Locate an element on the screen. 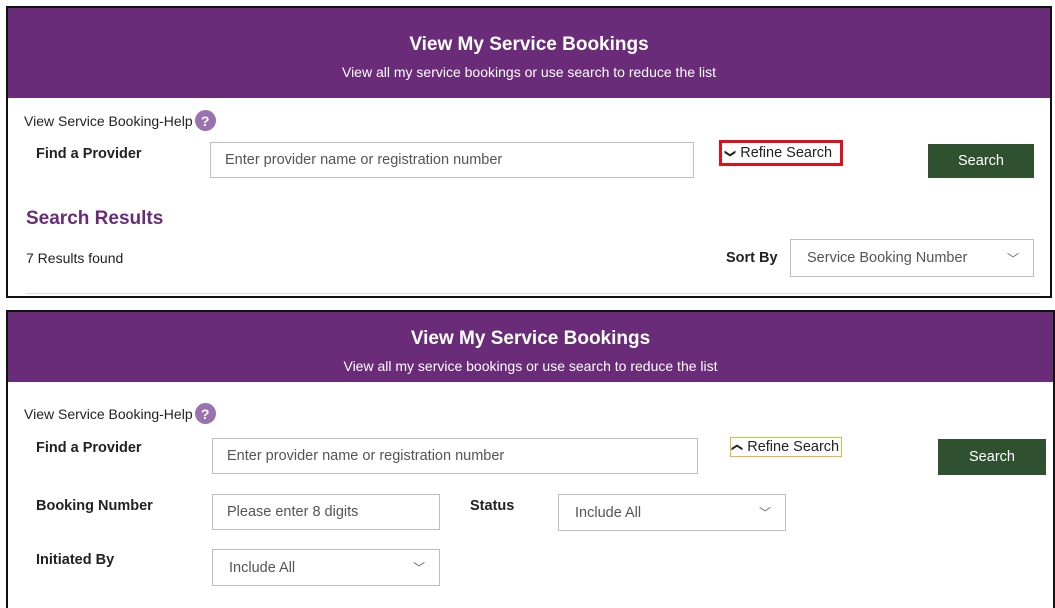 The height and width of the screenshot is (608, 1055). search-results-heading: Search Results is located at coordinates (95, 218).